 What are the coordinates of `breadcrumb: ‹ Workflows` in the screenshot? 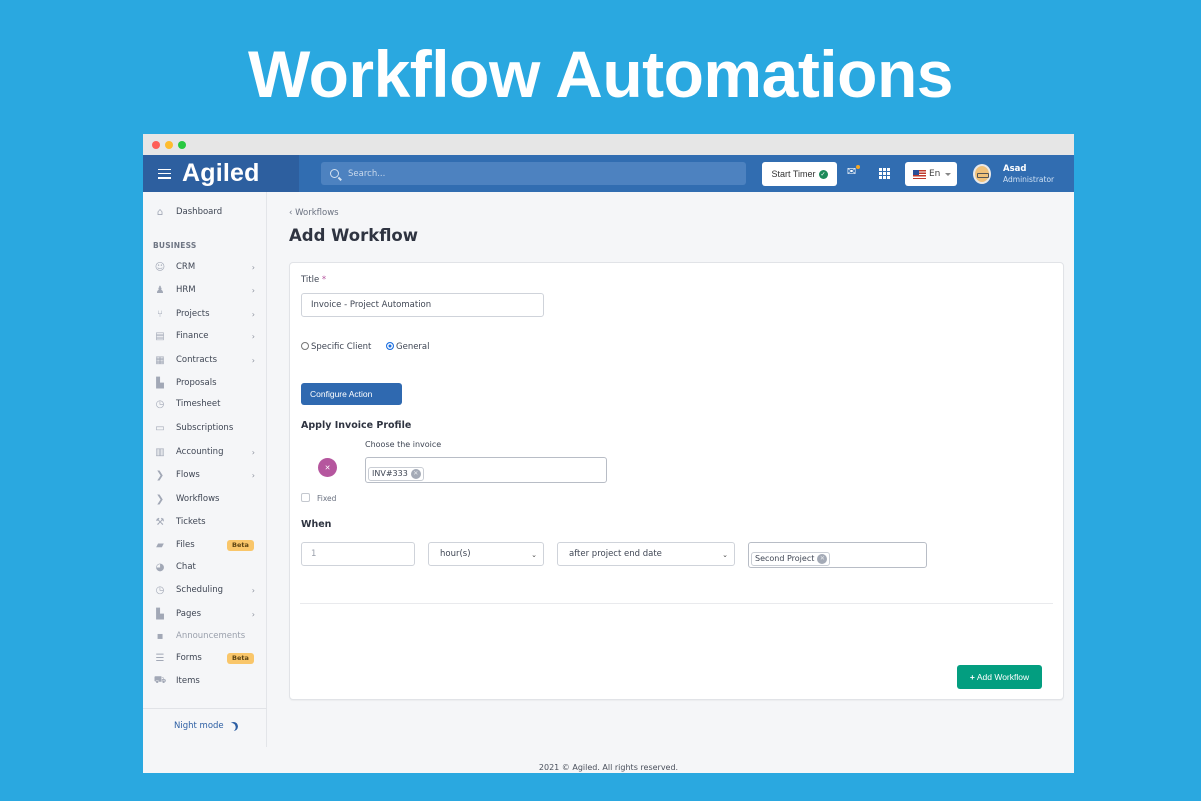 It's located at (314, 213).